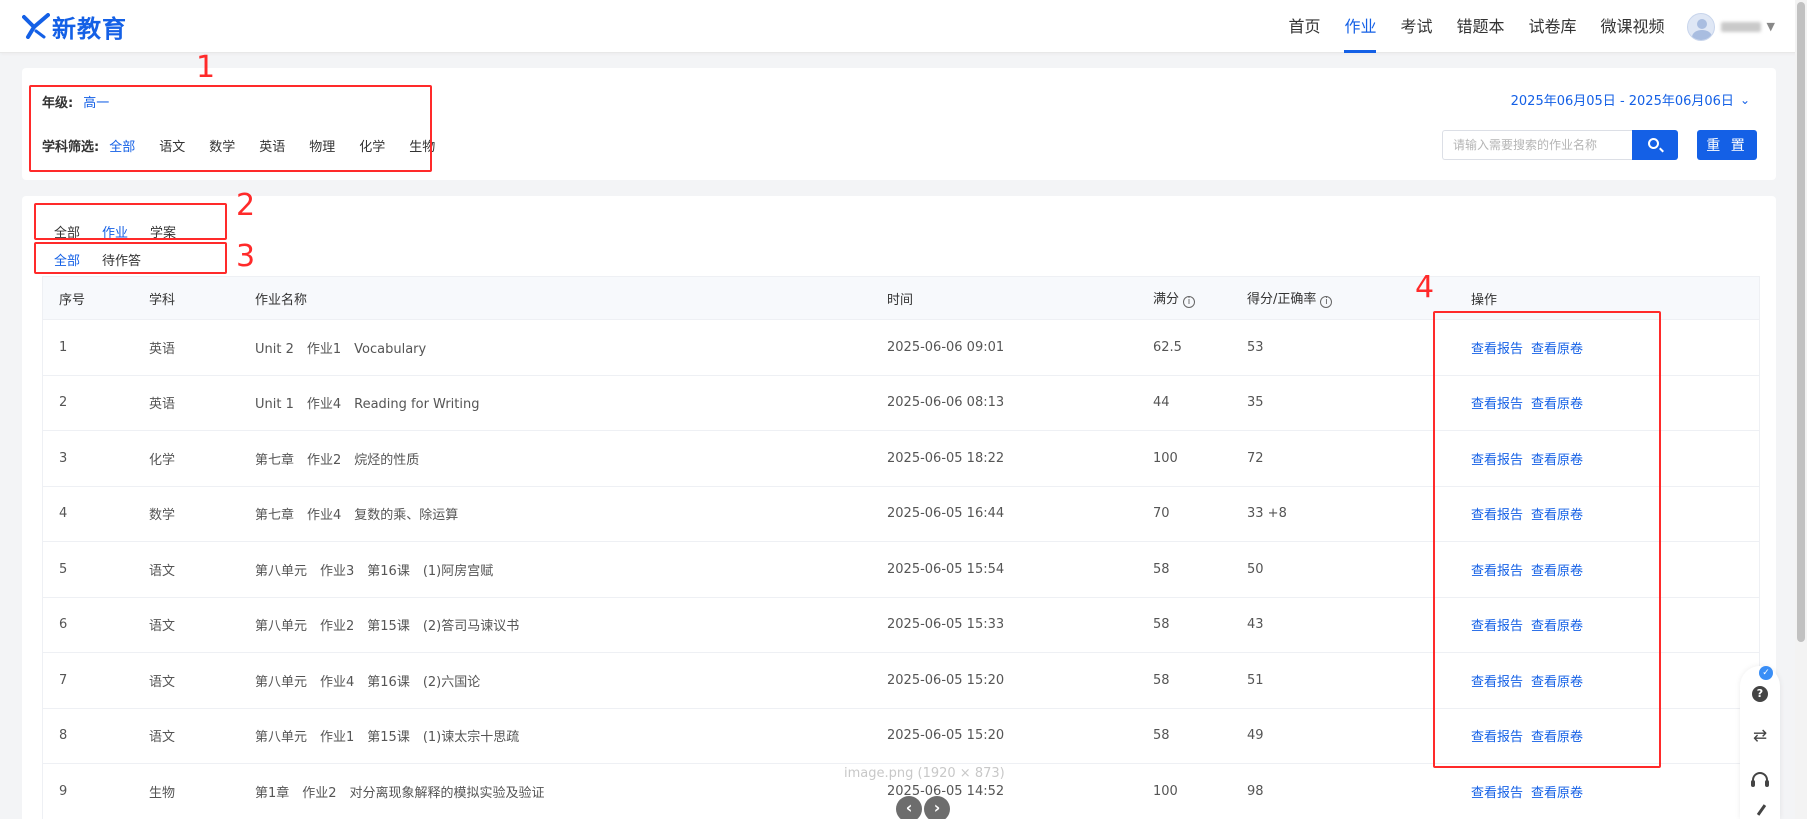 Image resolution: width=1807 pixels, height=819 pixels. Describe the element at coordinates (36, 26) in the screenshot. I see `logo-mark-icon` at that location.